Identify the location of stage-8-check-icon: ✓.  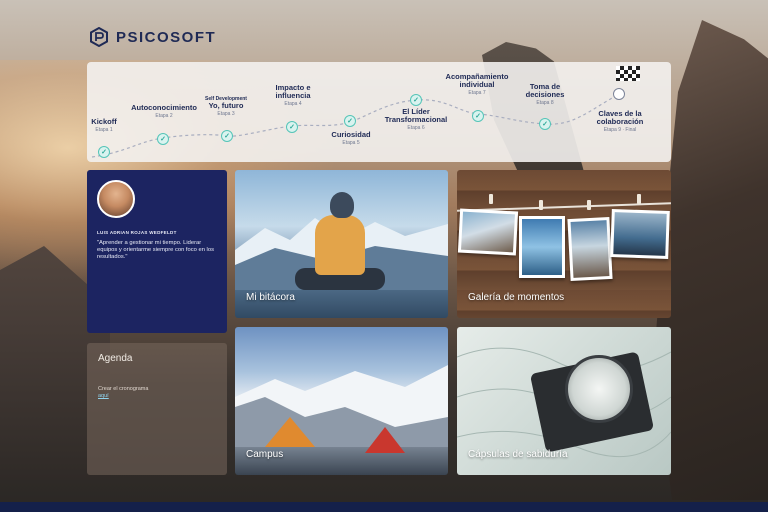
(545, 124).